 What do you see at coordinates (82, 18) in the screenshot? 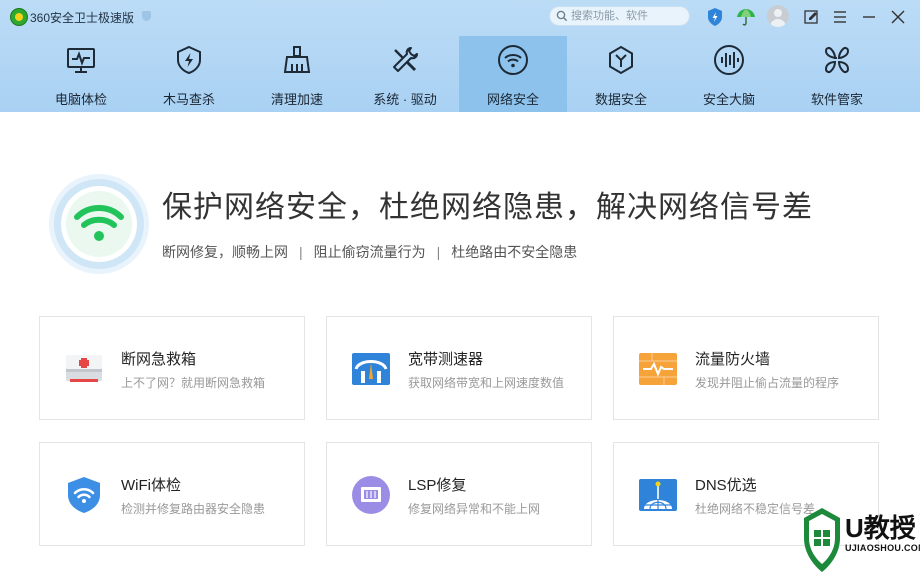
I see `app-title: 360安全卫士极速版` at bounding box center [82, 18].